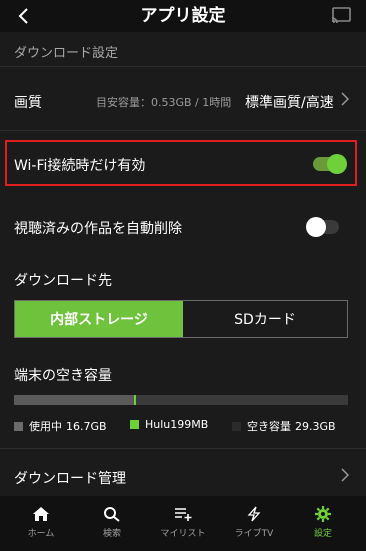  I want to click on legend-used: 使用中 16.7GB, so click(60, 426).